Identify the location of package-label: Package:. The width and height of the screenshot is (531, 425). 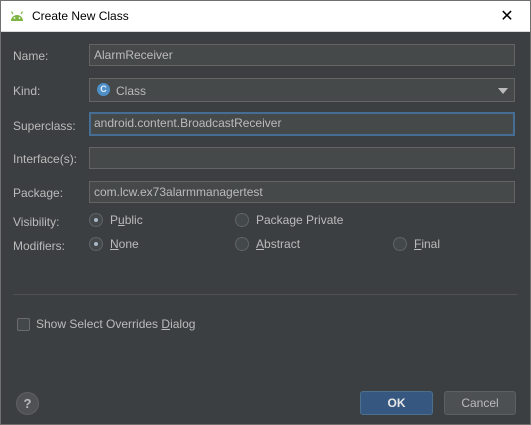
(38, 193).